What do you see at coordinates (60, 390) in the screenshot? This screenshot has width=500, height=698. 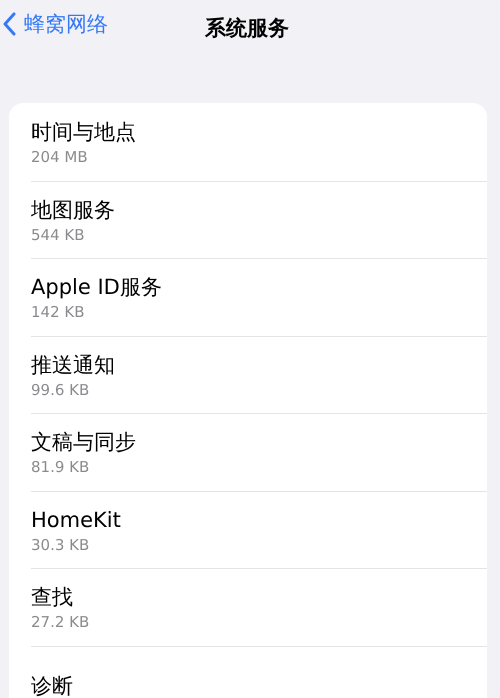 I see `data-usage: 99.6 KB` at bounding box center [60, 390].